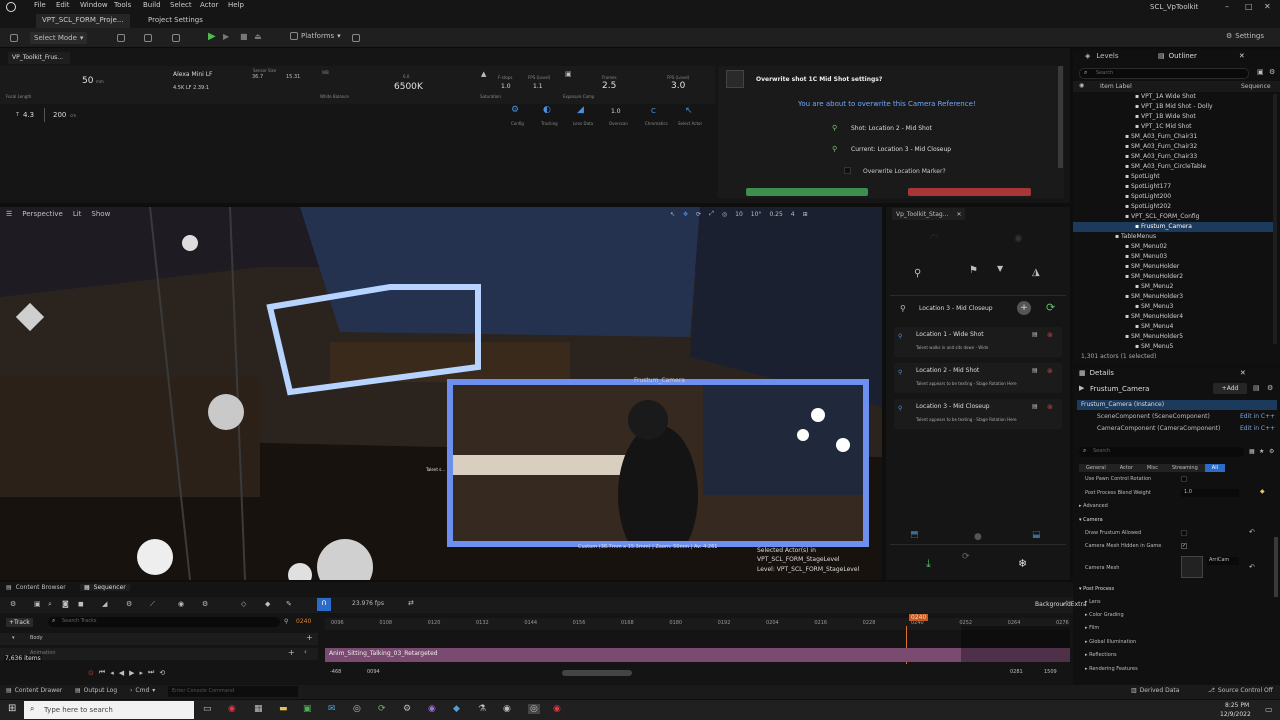  What do you see at coordinates (181, 604) in the screenshot?
I see `view-icon: ◉` at bounding box center [181, 604].